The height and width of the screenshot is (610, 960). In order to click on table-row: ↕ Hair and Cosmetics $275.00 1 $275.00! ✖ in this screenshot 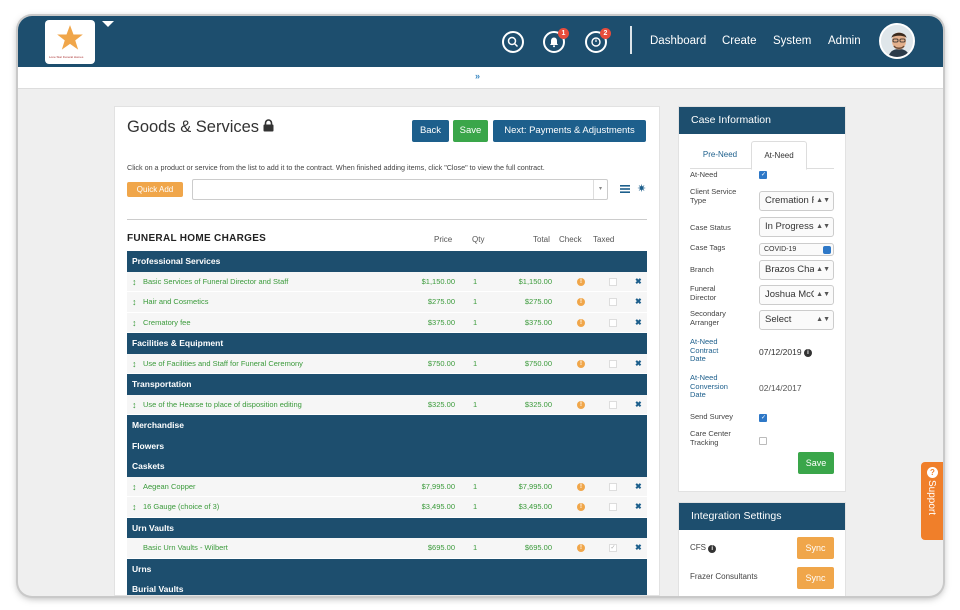, I will do `click(387, 302)`.